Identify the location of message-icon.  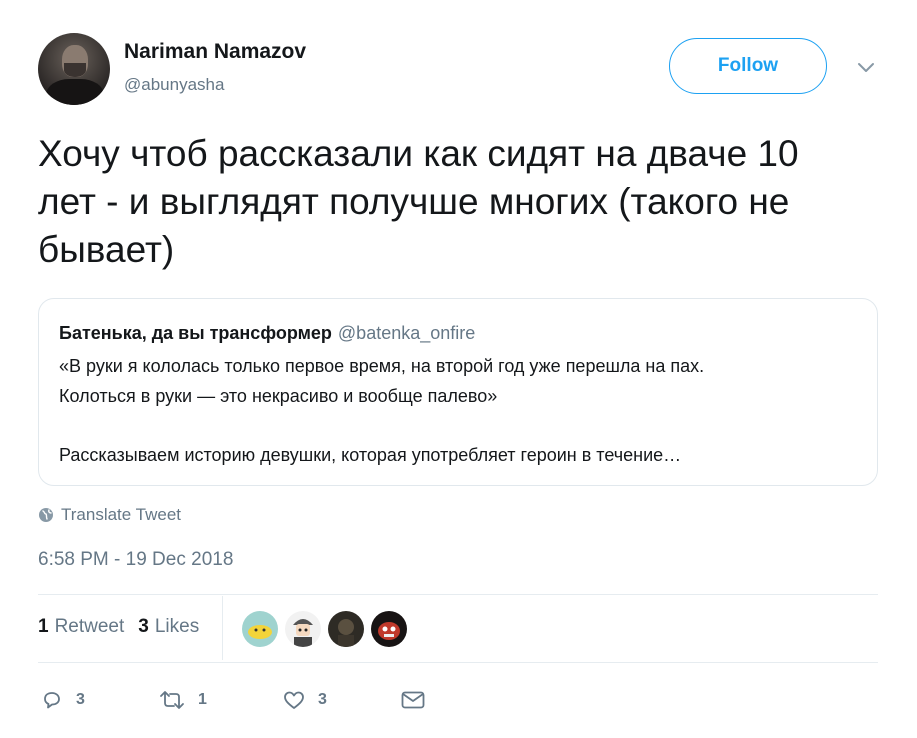
(413, 700).